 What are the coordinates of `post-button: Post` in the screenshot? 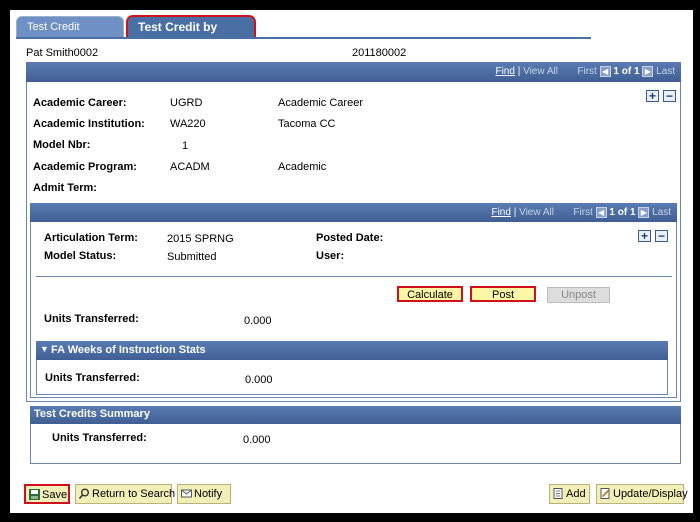 It's located at (503, 294).